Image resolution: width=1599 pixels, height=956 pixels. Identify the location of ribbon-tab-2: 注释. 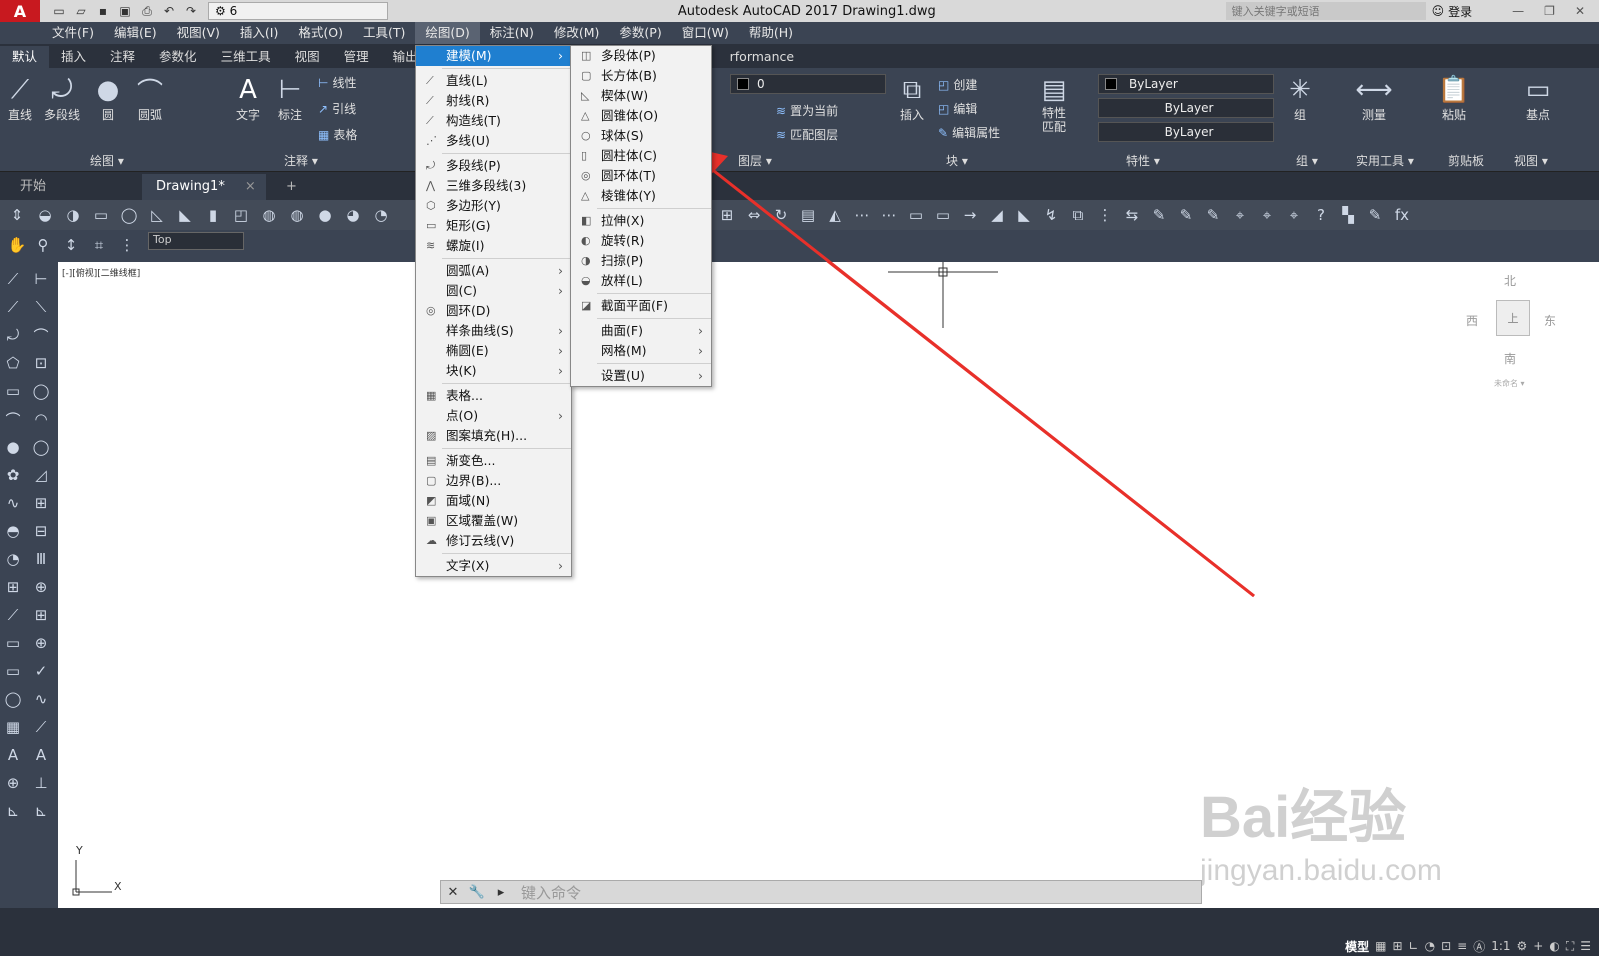
(122, 57).